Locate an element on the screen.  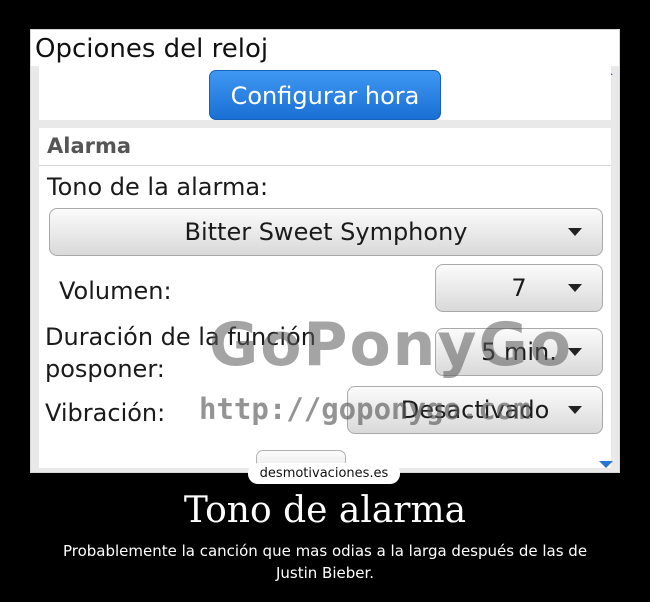
snooze-label-line2: posponer: is located at coordinates (105, 369).